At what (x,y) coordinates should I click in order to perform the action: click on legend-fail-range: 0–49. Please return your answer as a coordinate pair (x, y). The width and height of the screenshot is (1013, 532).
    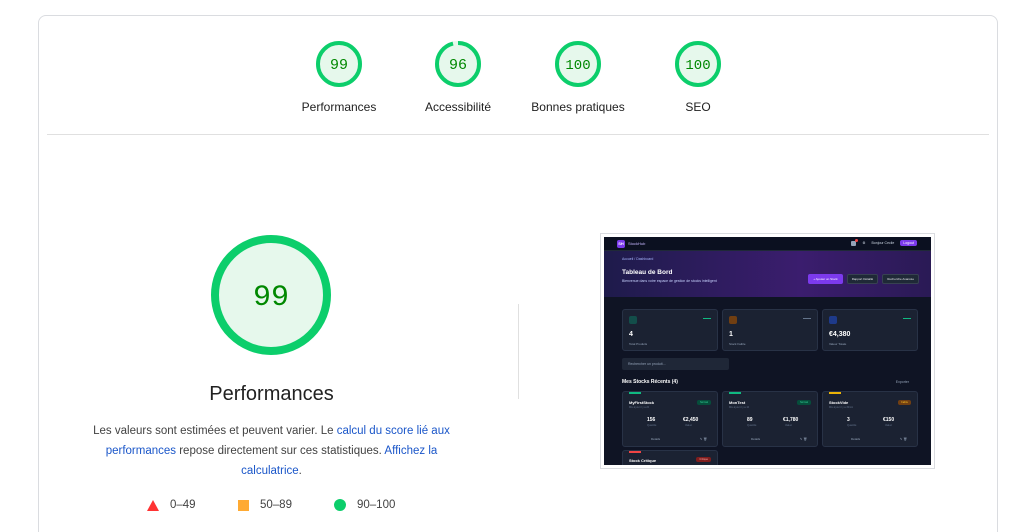
    Looking at the image, I should click on (183, 505).